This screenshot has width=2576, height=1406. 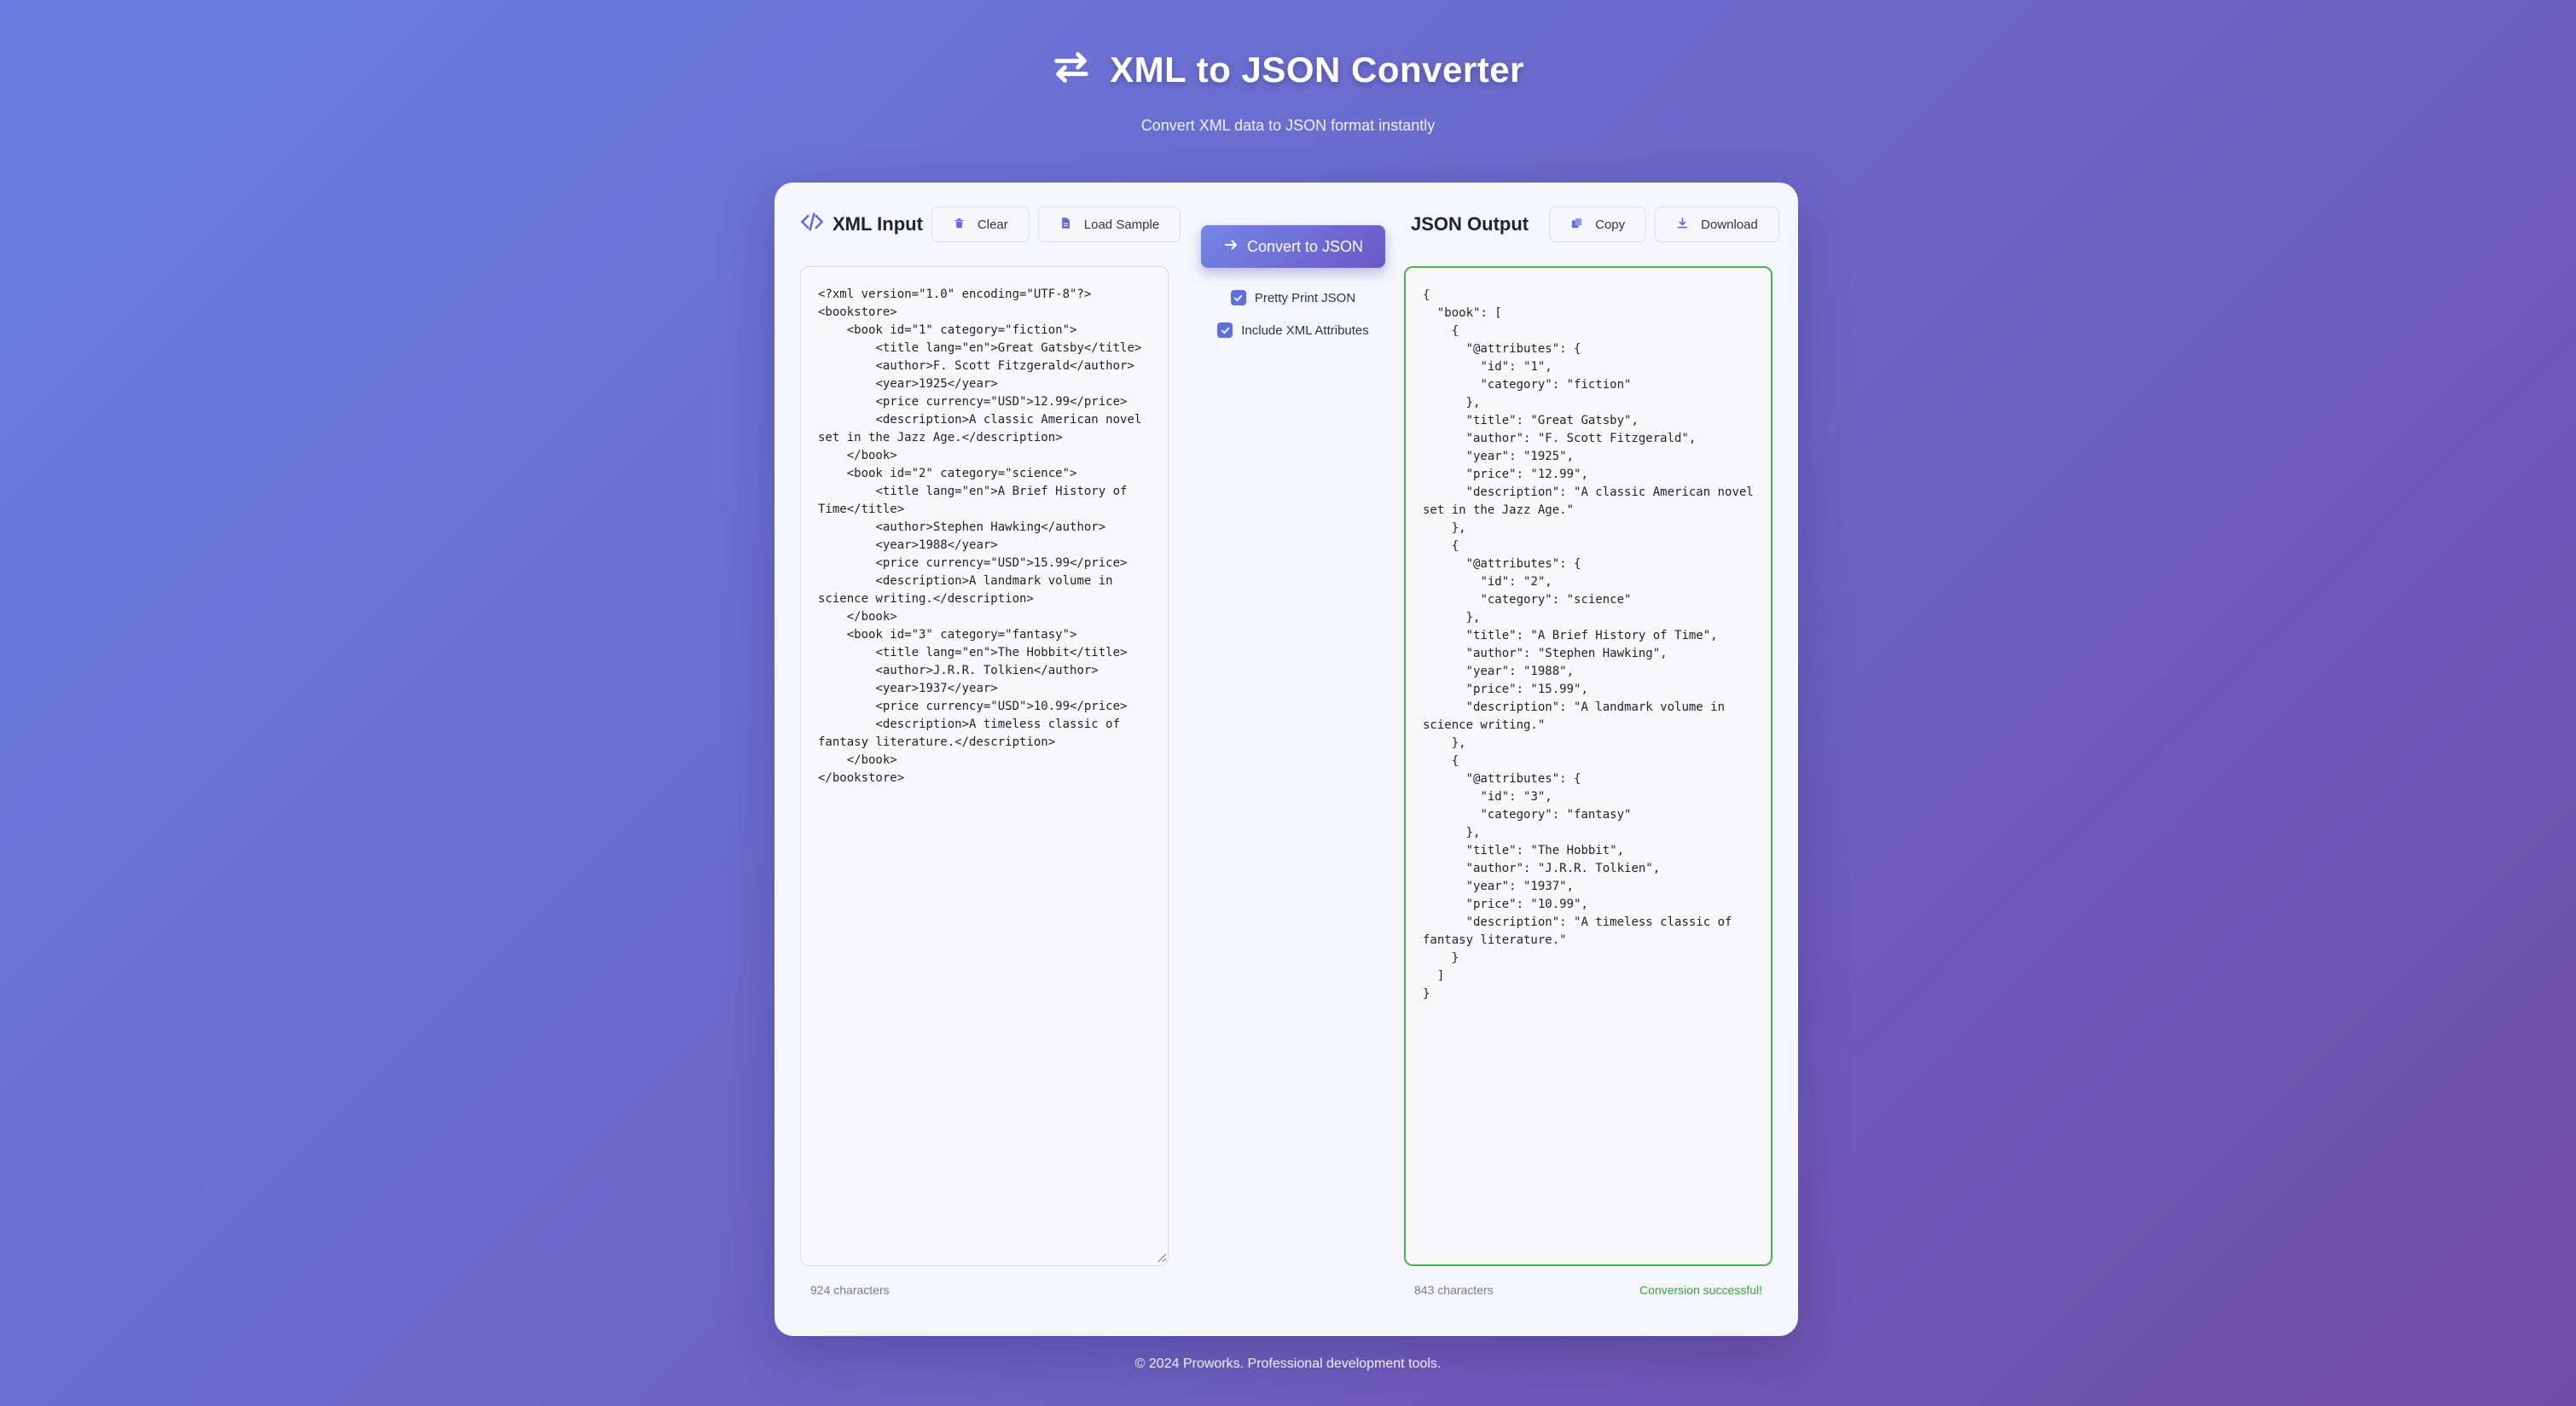 I want to click on status-message: Conversion successful!, so click(x=1700, y=1290).